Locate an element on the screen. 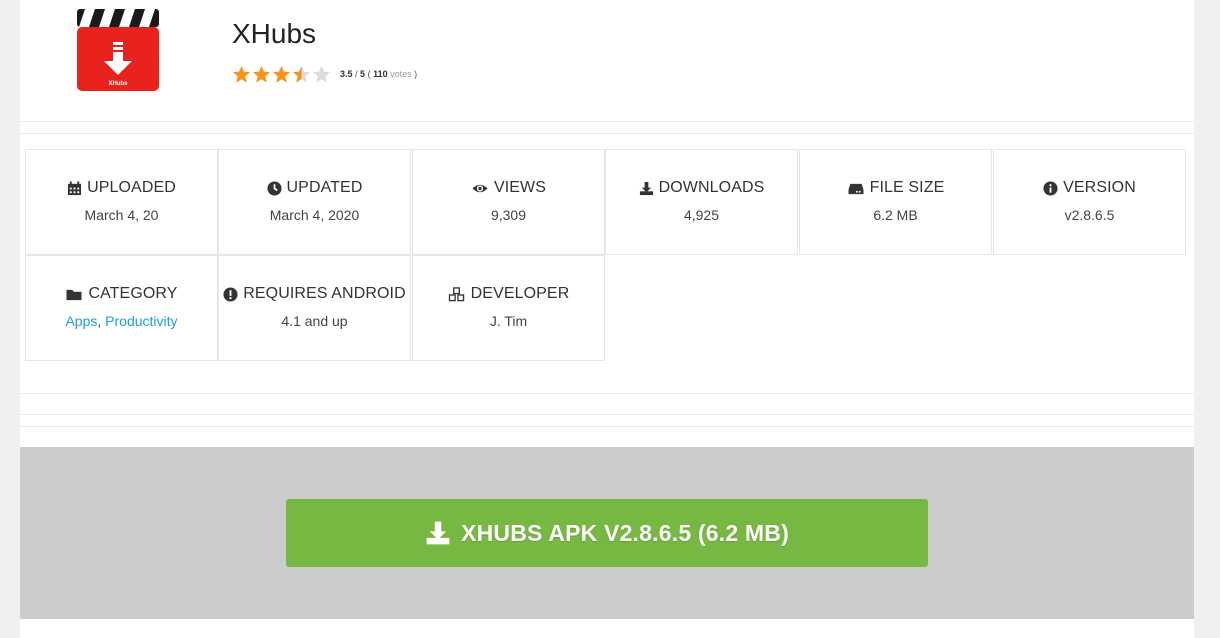  detail-value: 4,925 is located at coordinates (701, 215).